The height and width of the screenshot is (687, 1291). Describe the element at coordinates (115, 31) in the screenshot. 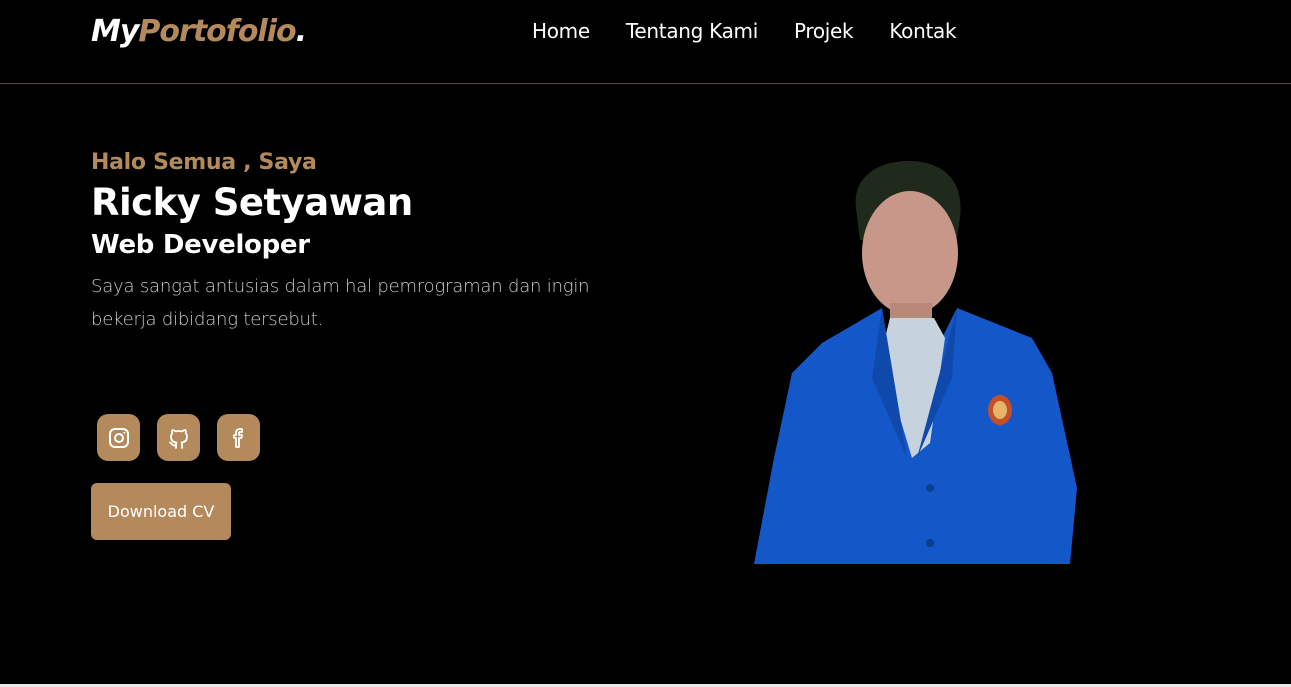

I see `logo-part-my: My` at that location.